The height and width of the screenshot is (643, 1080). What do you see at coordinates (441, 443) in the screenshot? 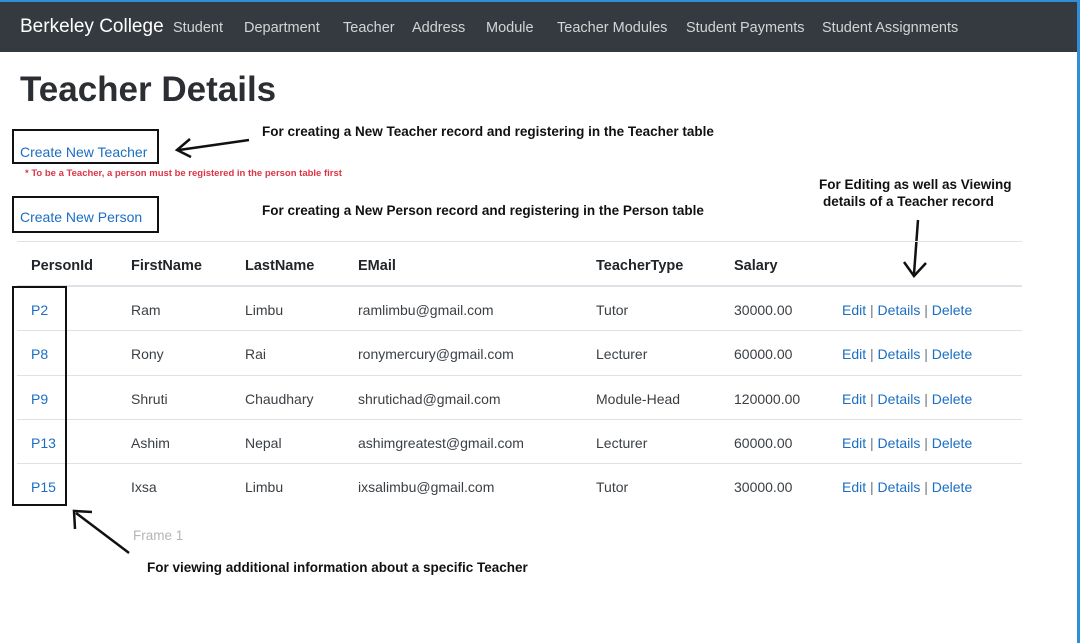
I see `cell-email: ashimgreatest@gmail.com` at bounding box center [441, 443].